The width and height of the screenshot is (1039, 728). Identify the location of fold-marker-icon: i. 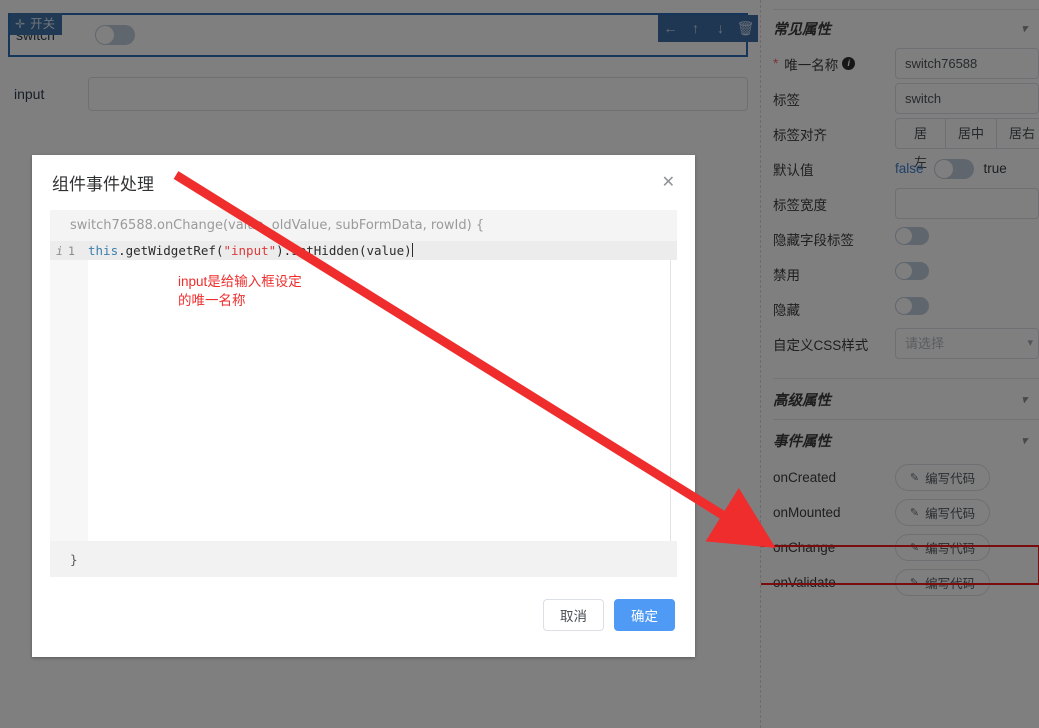
(59, 250).